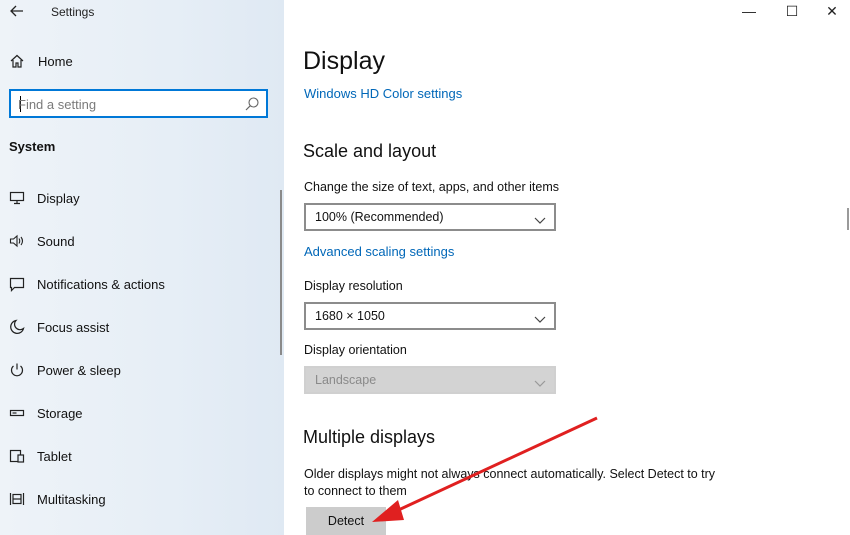  I want to click on moon-icon, so click(17, 327).